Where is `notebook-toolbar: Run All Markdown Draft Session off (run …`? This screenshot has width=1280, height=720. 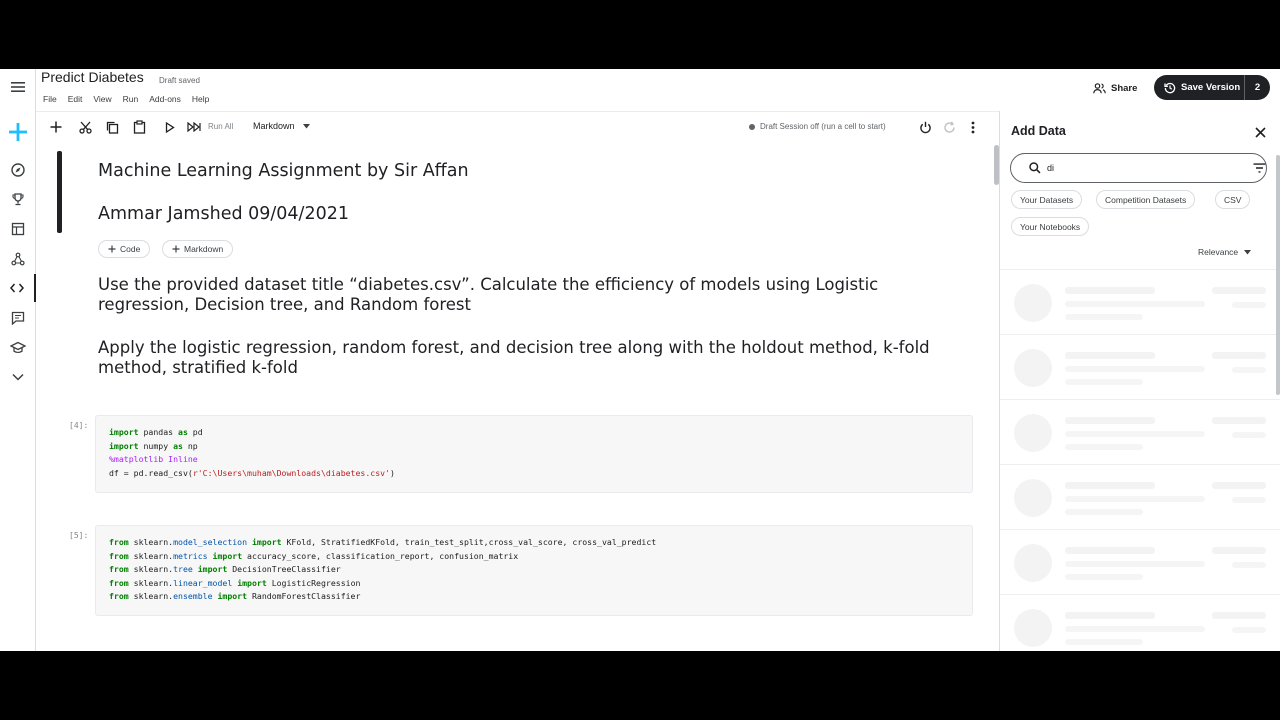
notebook-toolbar: Run All Markdown Draft Session off (run … is located at coordinates (517, 126).